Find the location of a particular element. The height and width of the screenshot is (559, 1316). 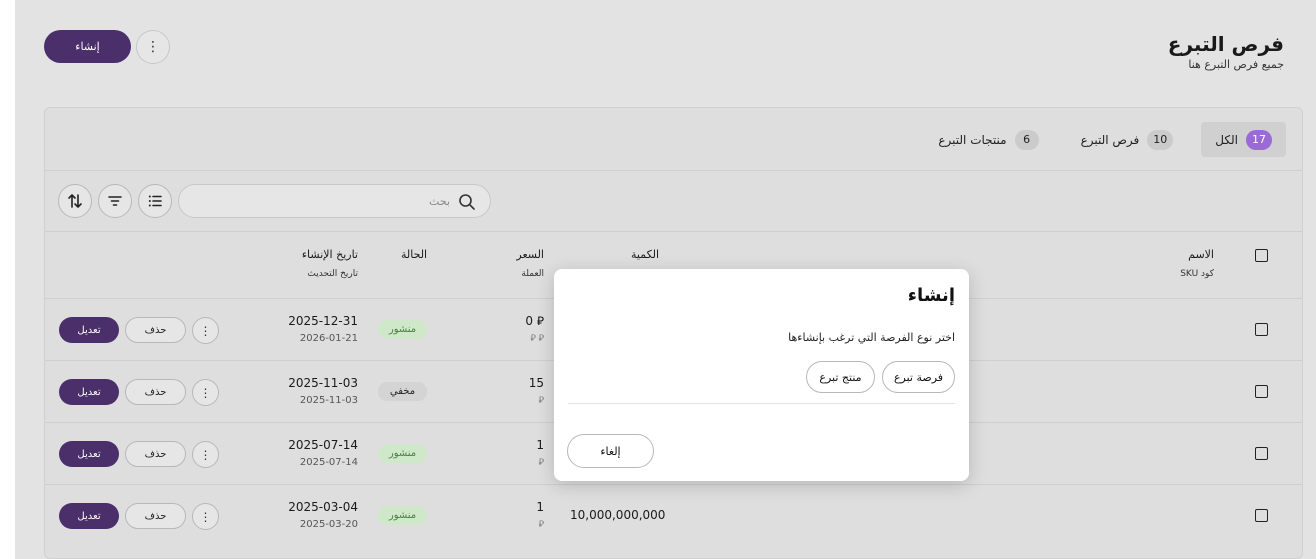

tab-all: الكل 17 is located at coordinates (1243, 139).